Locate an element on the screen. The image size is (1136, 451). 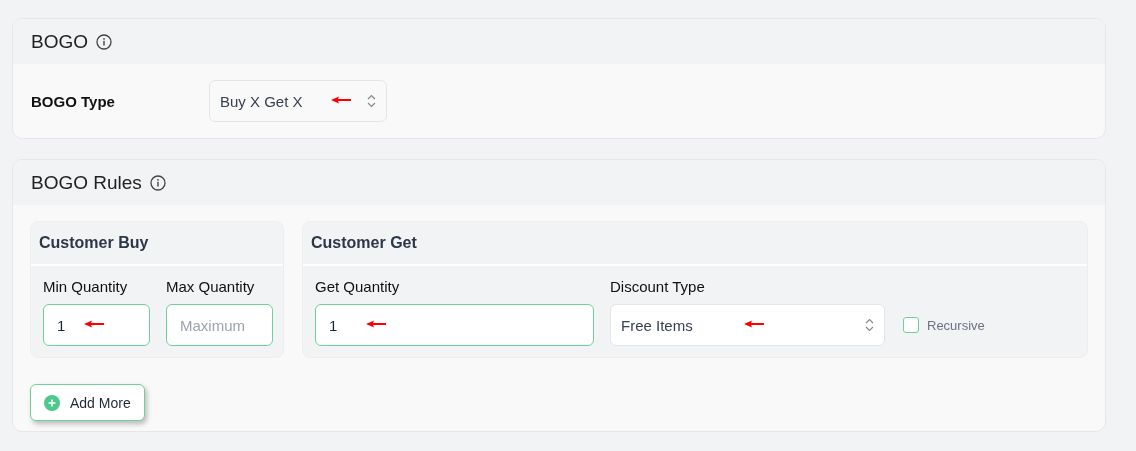
checkbox-label: Recursive is located at coordinates (956, 325).